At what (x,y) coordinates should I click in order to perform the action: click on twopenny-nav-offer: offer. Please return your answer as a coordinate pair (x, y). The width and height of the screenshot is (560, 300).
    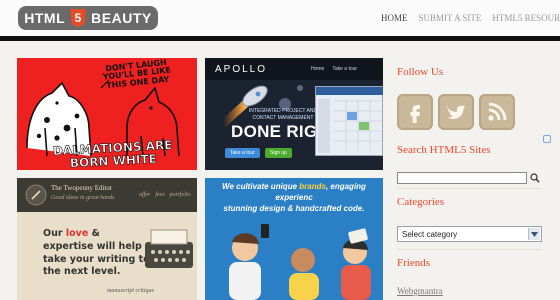
    Looking at the image, I should click on (145, 195).